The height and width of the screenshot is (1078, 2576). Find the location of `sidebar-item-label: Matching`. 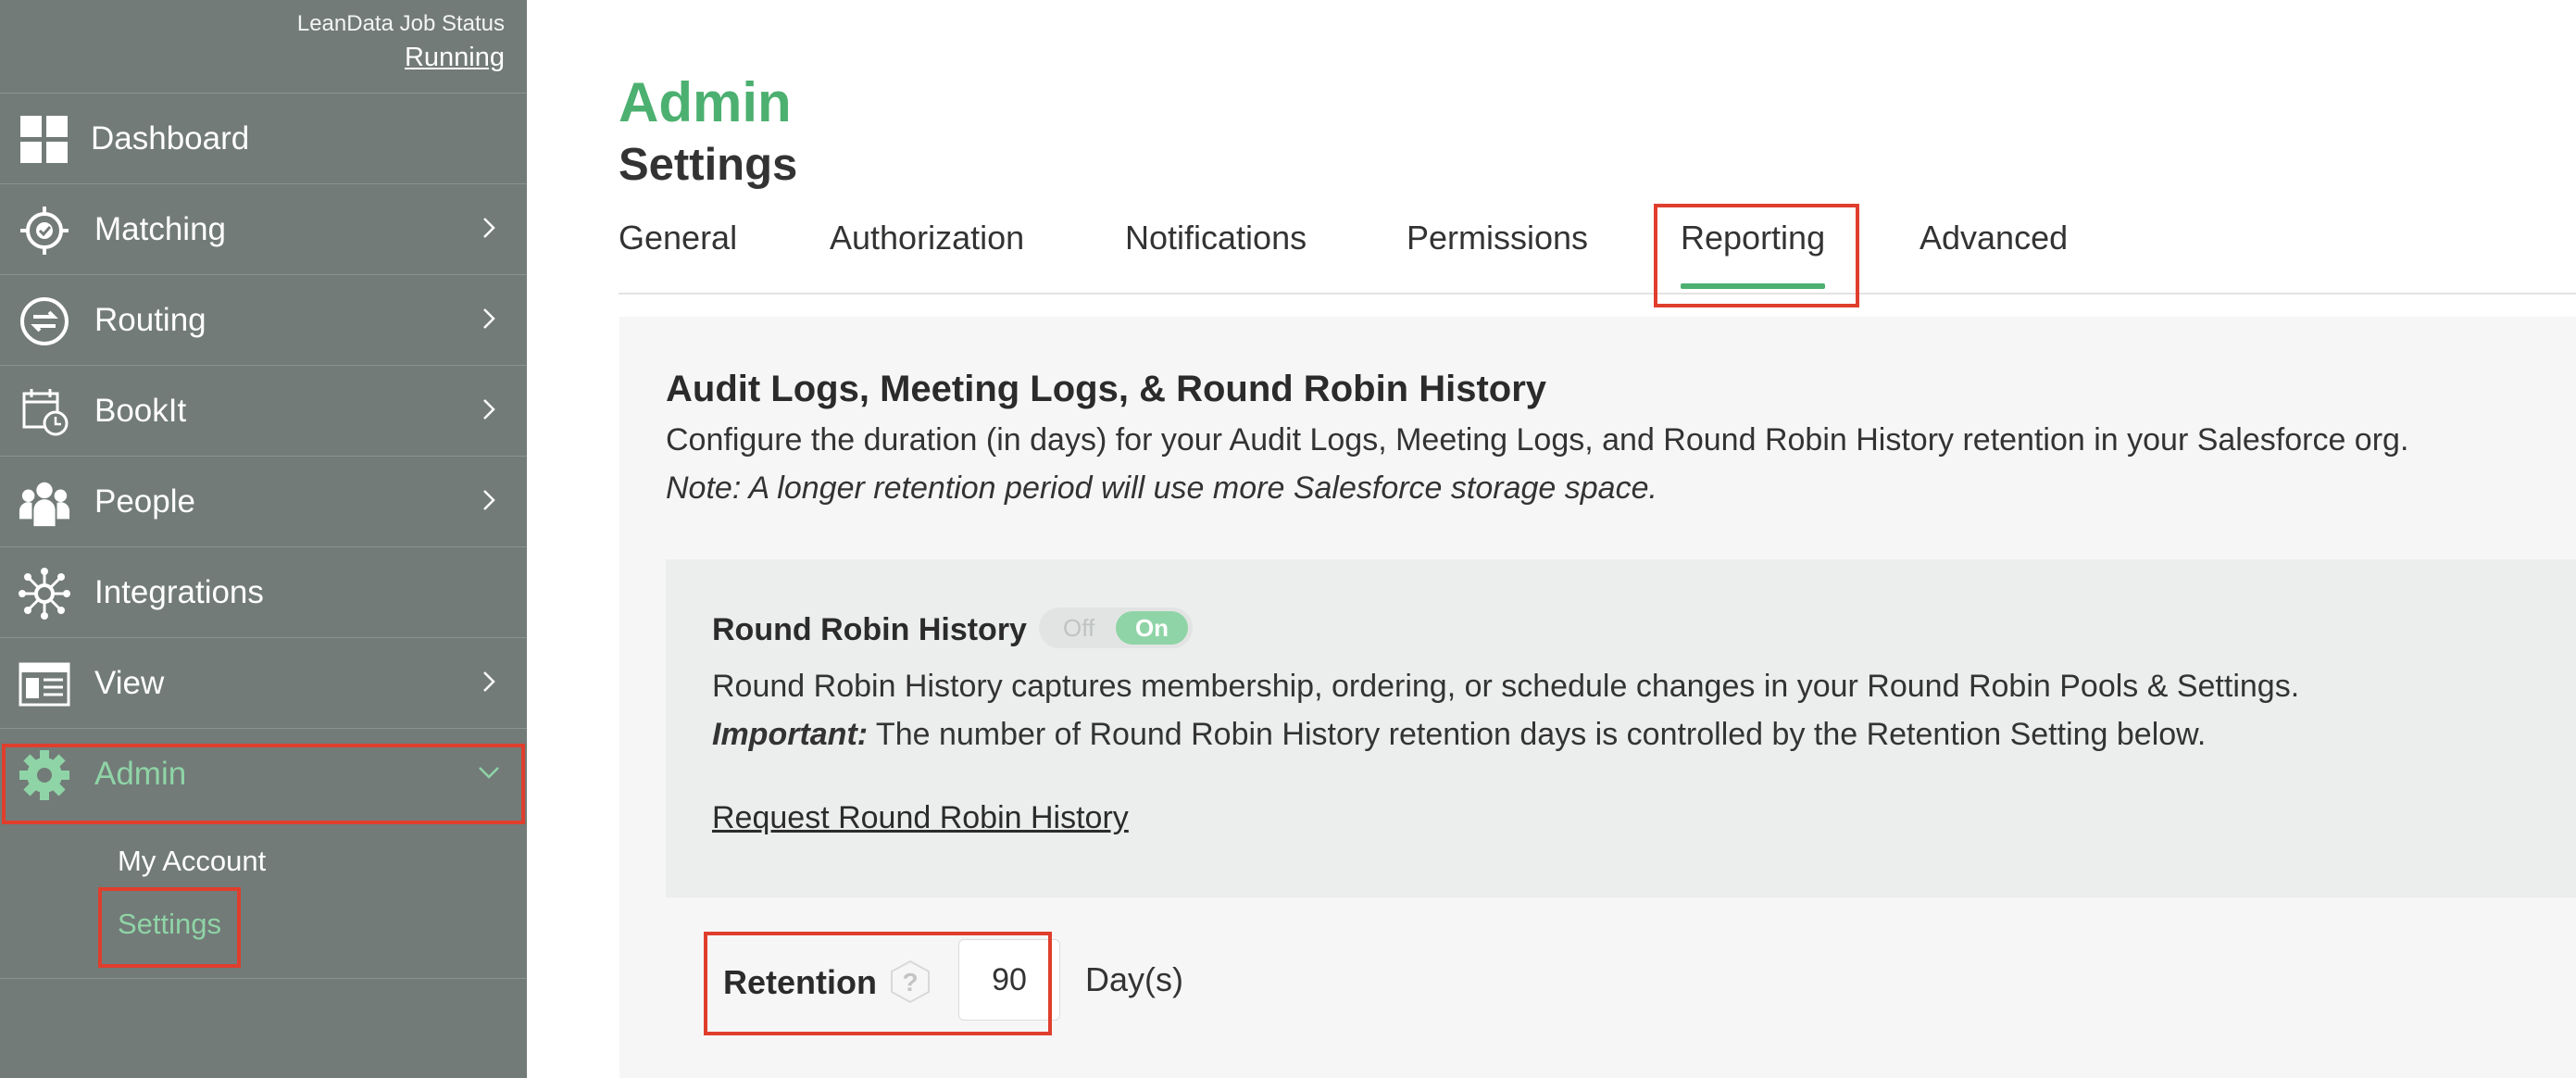

sidebar-item-label: Matching is located at coordinates (161, 228).